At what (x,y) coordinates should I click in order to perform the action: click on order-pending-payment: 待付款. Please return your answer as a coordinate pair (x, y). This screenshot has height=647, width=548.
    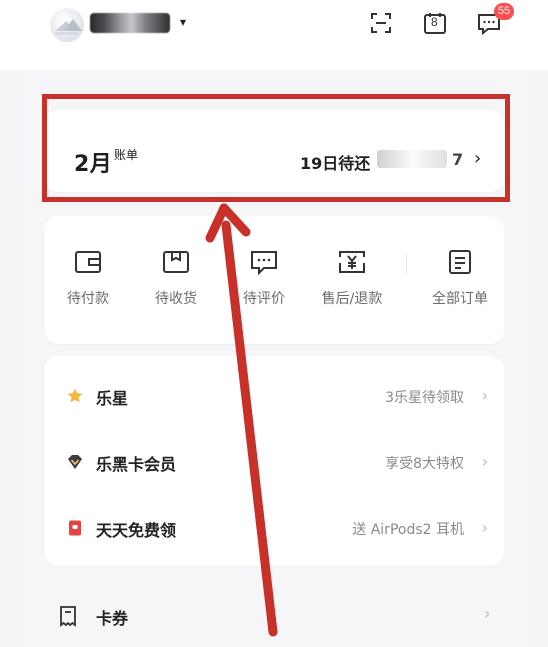
    Looking at the image, I should click on (88, 283).